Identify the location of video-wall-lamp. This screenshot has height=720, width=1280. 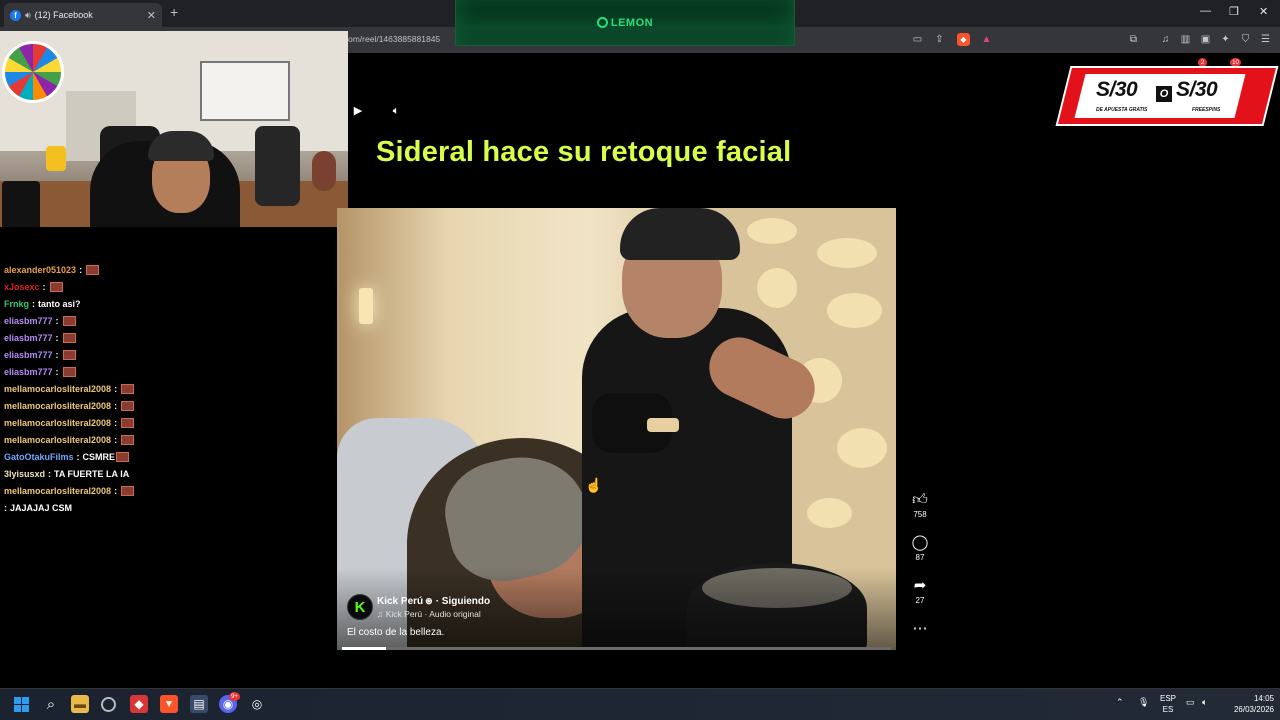
(366, 306).